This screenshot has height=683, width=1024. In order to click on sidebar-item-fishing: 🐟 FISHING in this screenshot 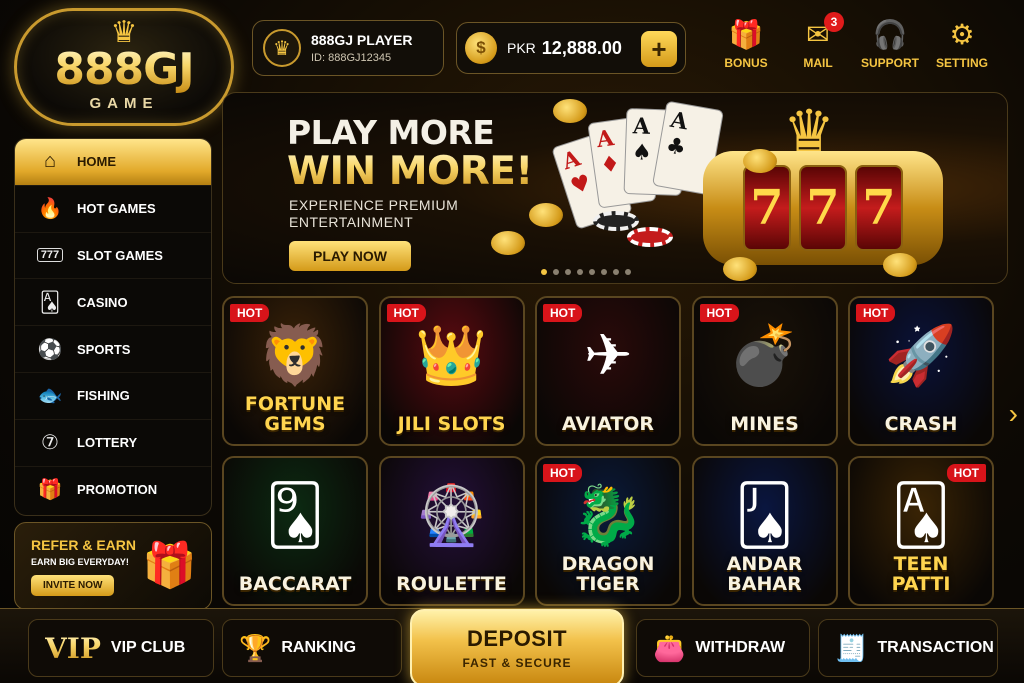, I will do `click(113, 396)`.